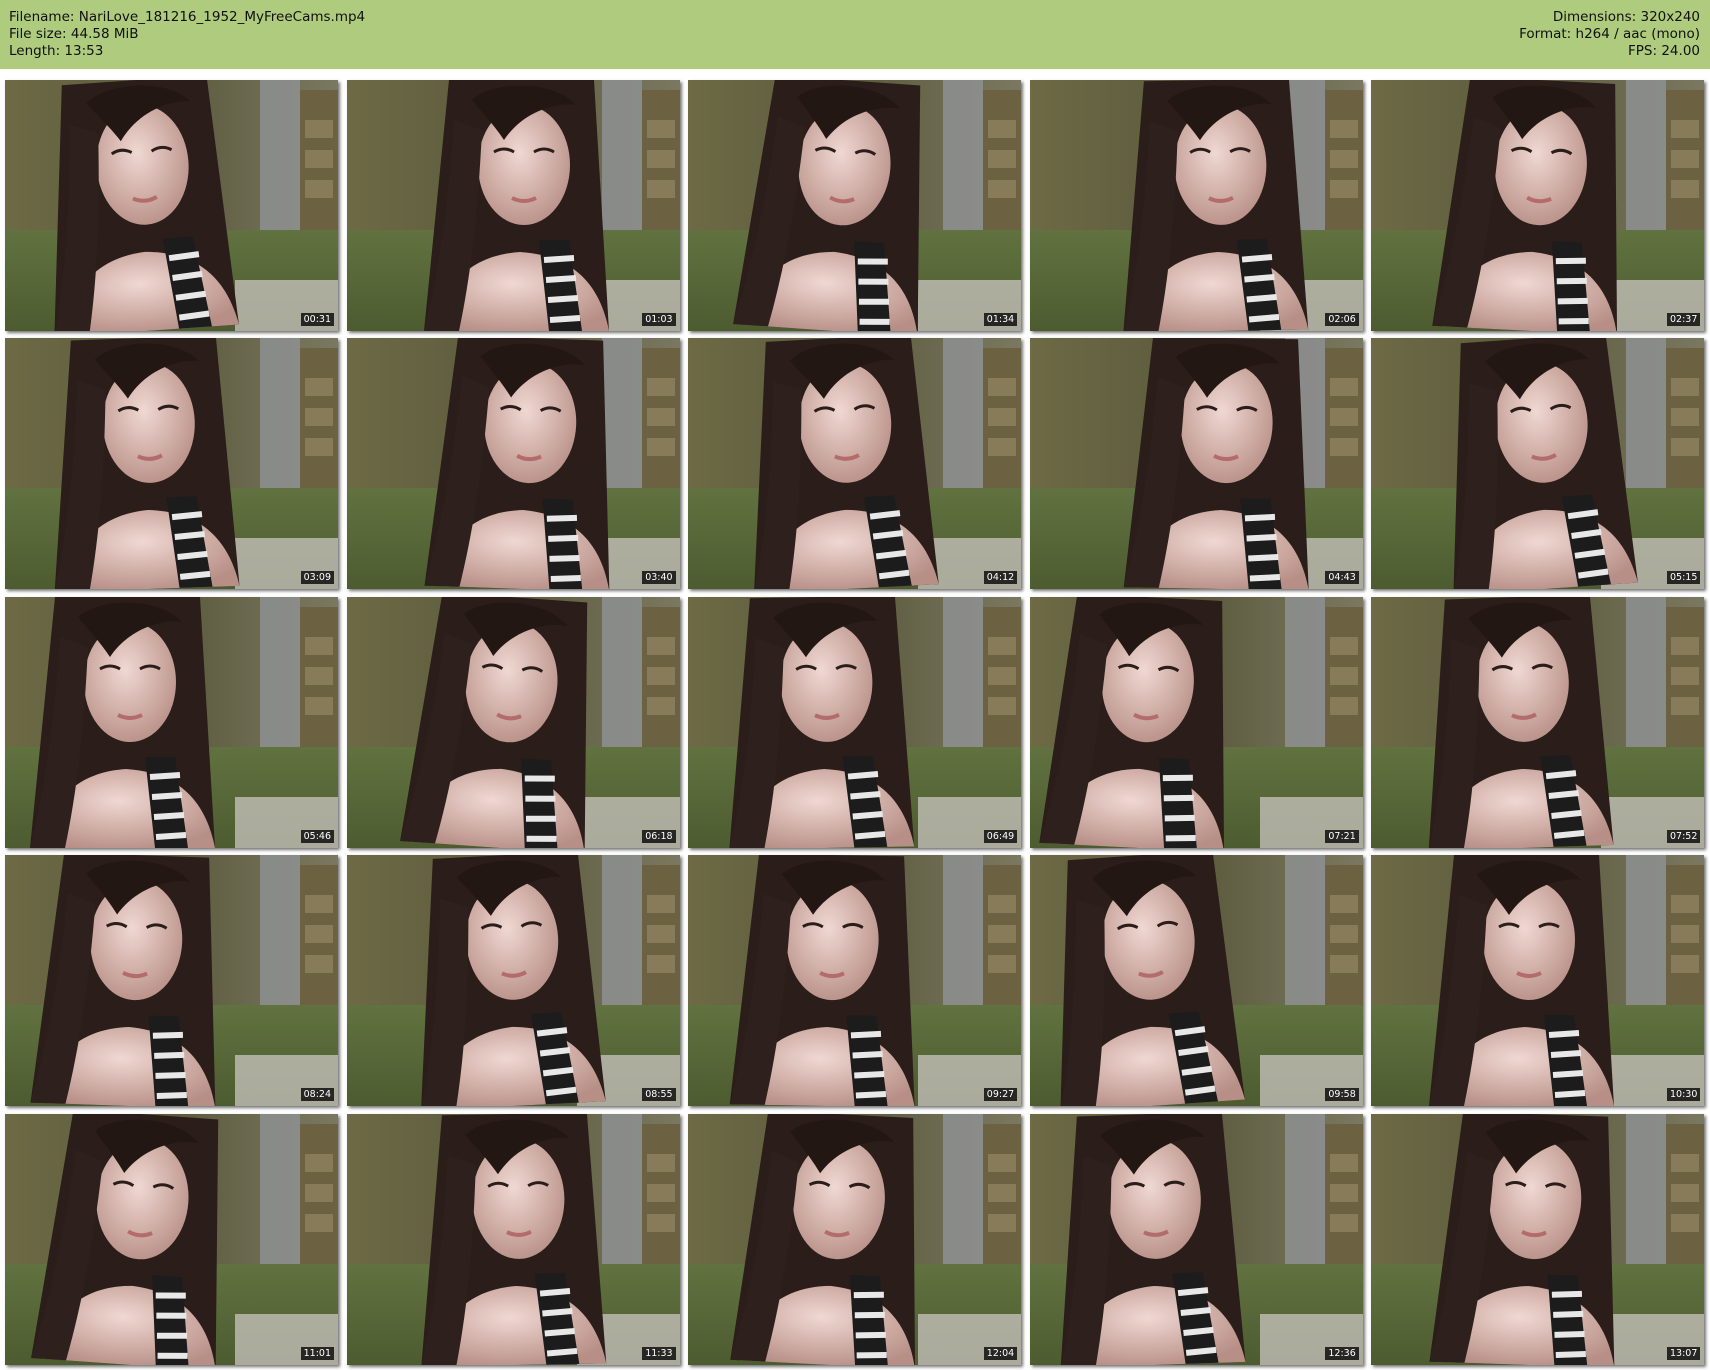  I want to click on video-frame-thumbnail: 10:30, so click(1538, 981).